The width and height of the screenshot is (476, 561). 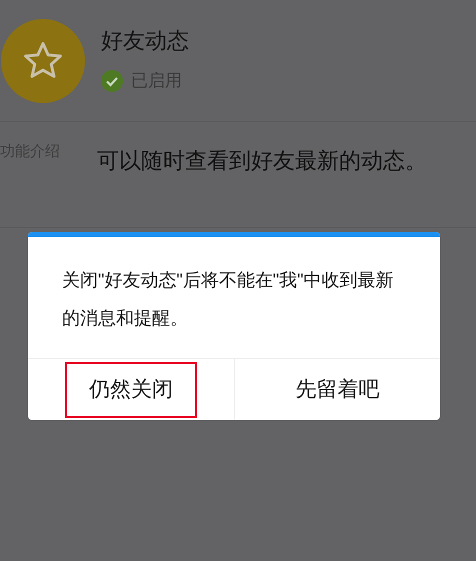 What do you see at coordinates (228, 299) in the screenshot?
I see `dialog-message: 关闭"好友动态"后将不能在"我"中收到最新的消息和提醒。` at bounding box center [228, 299].